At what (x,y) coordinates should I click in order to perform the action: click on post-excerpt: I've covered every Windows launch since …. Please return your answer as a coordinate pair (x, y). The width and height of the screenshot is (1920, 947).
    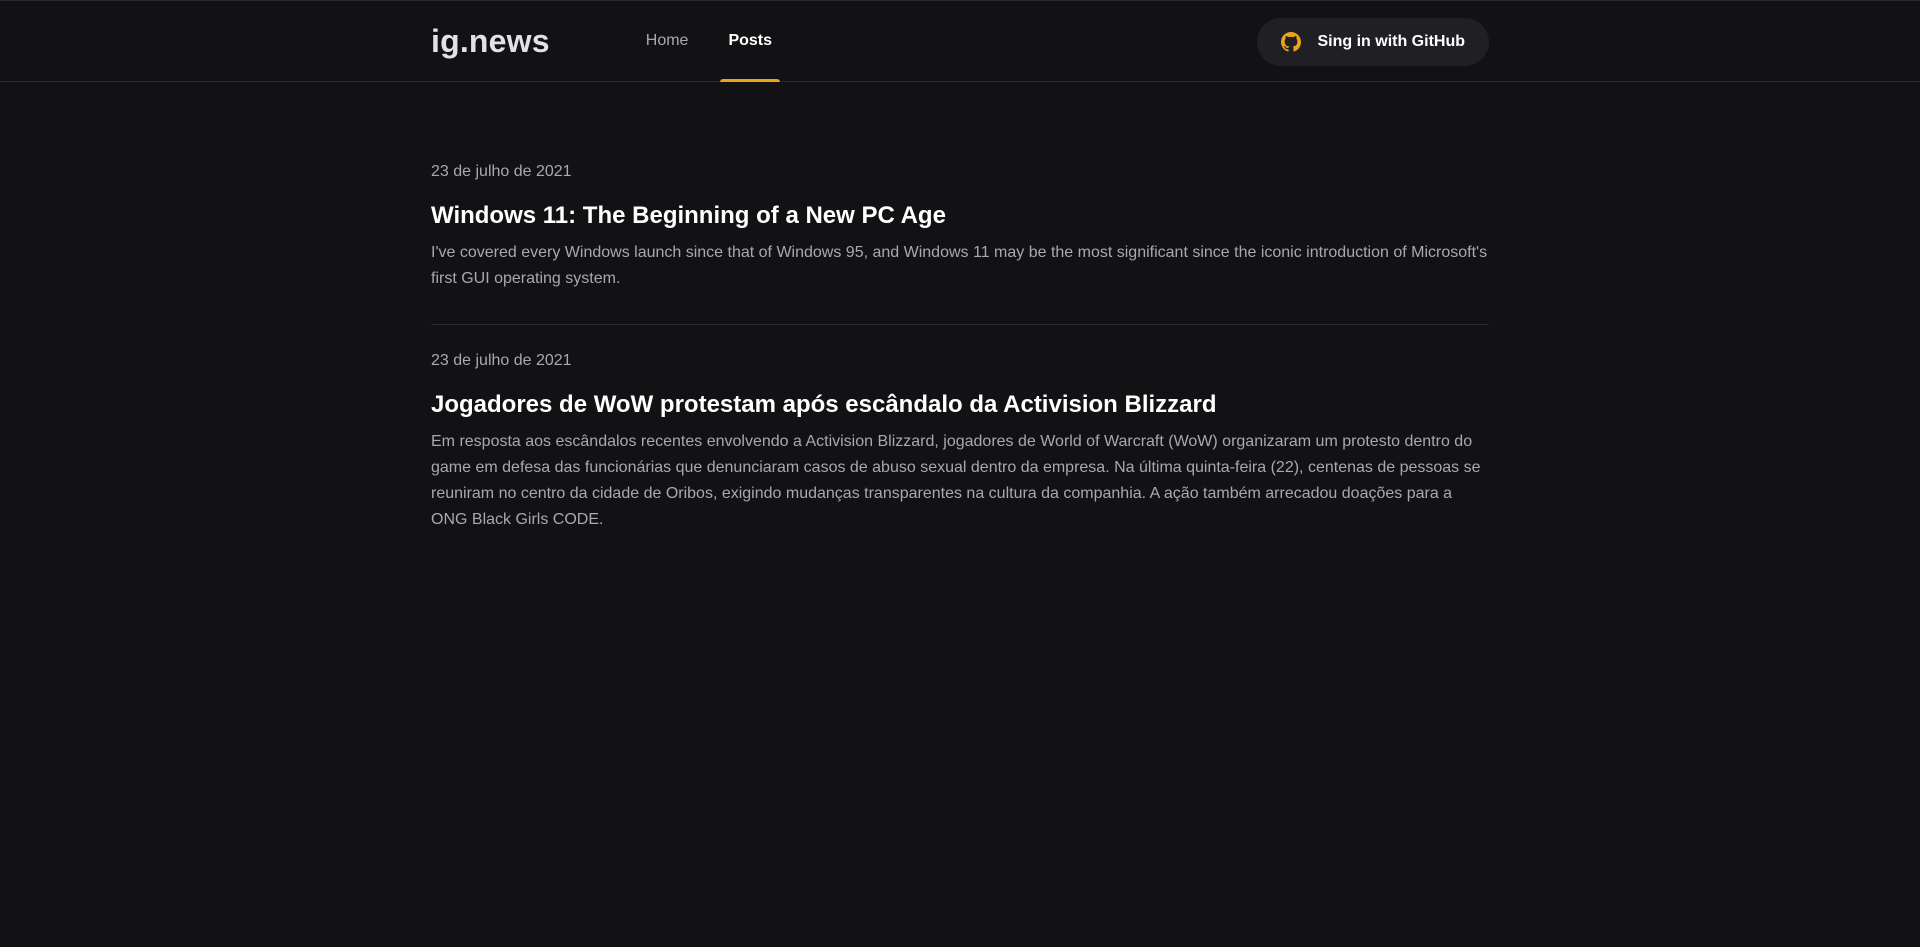
    Looking at the image, I should click on (959, 265).